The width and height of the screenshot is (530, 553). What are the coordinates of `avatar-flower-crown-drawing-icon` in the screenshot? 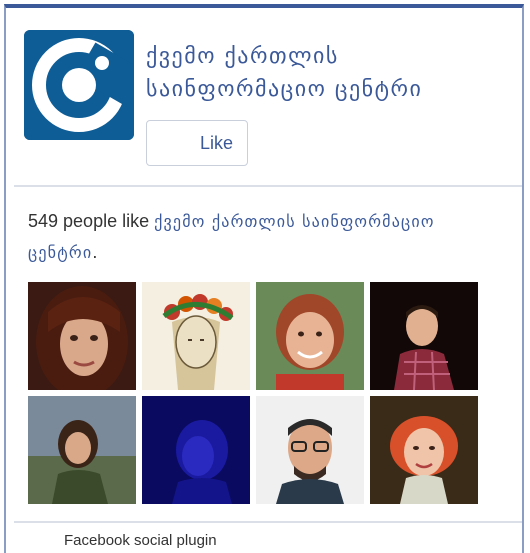 It's located at (196, 336).